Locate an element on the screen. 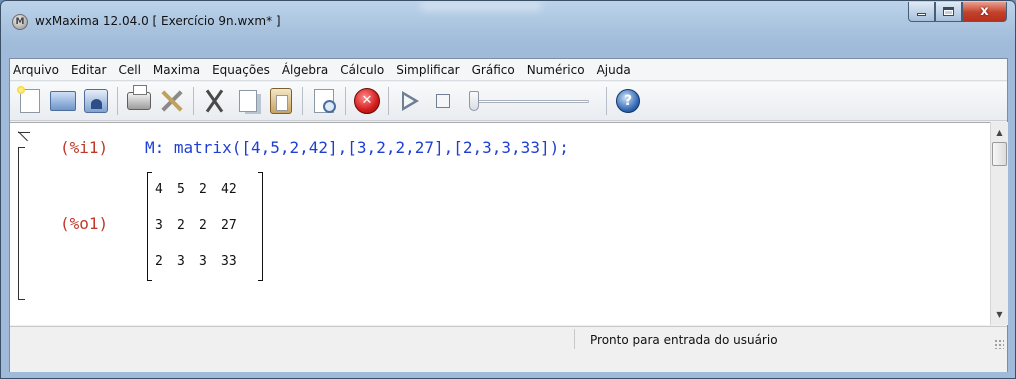 The image size is (1016, 379). copy-button is located at coordinates (248, 101).